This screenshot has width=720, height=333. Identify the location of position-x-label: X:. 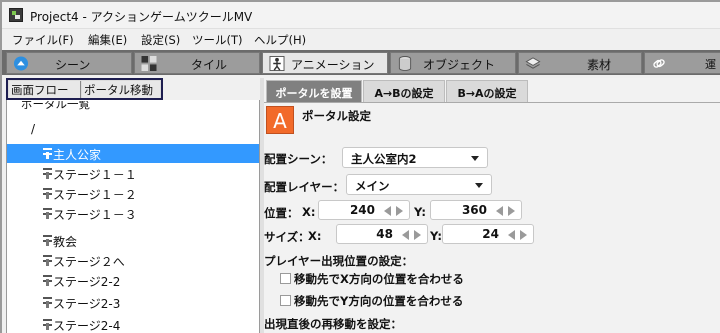
(309, 212).